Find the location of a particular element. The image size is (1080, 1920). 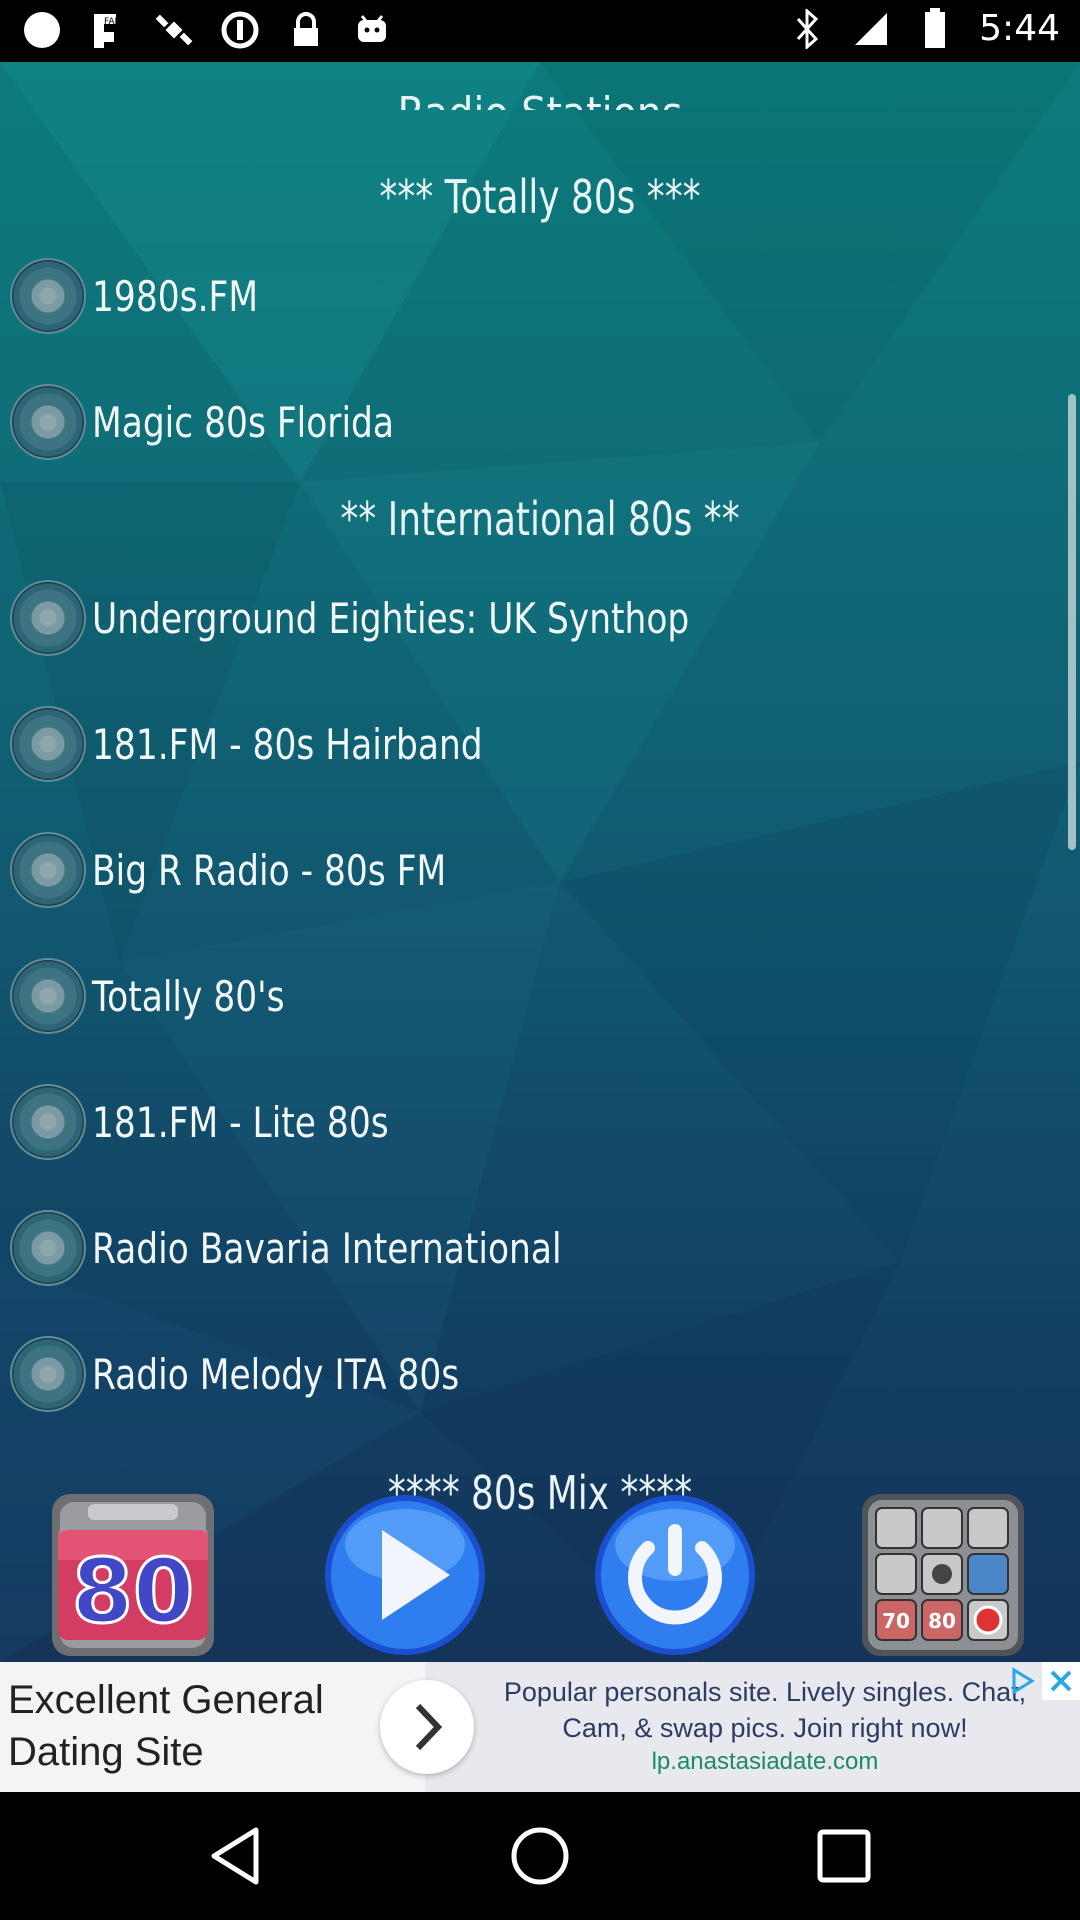

record-icon is located at coordinates (42, 30).